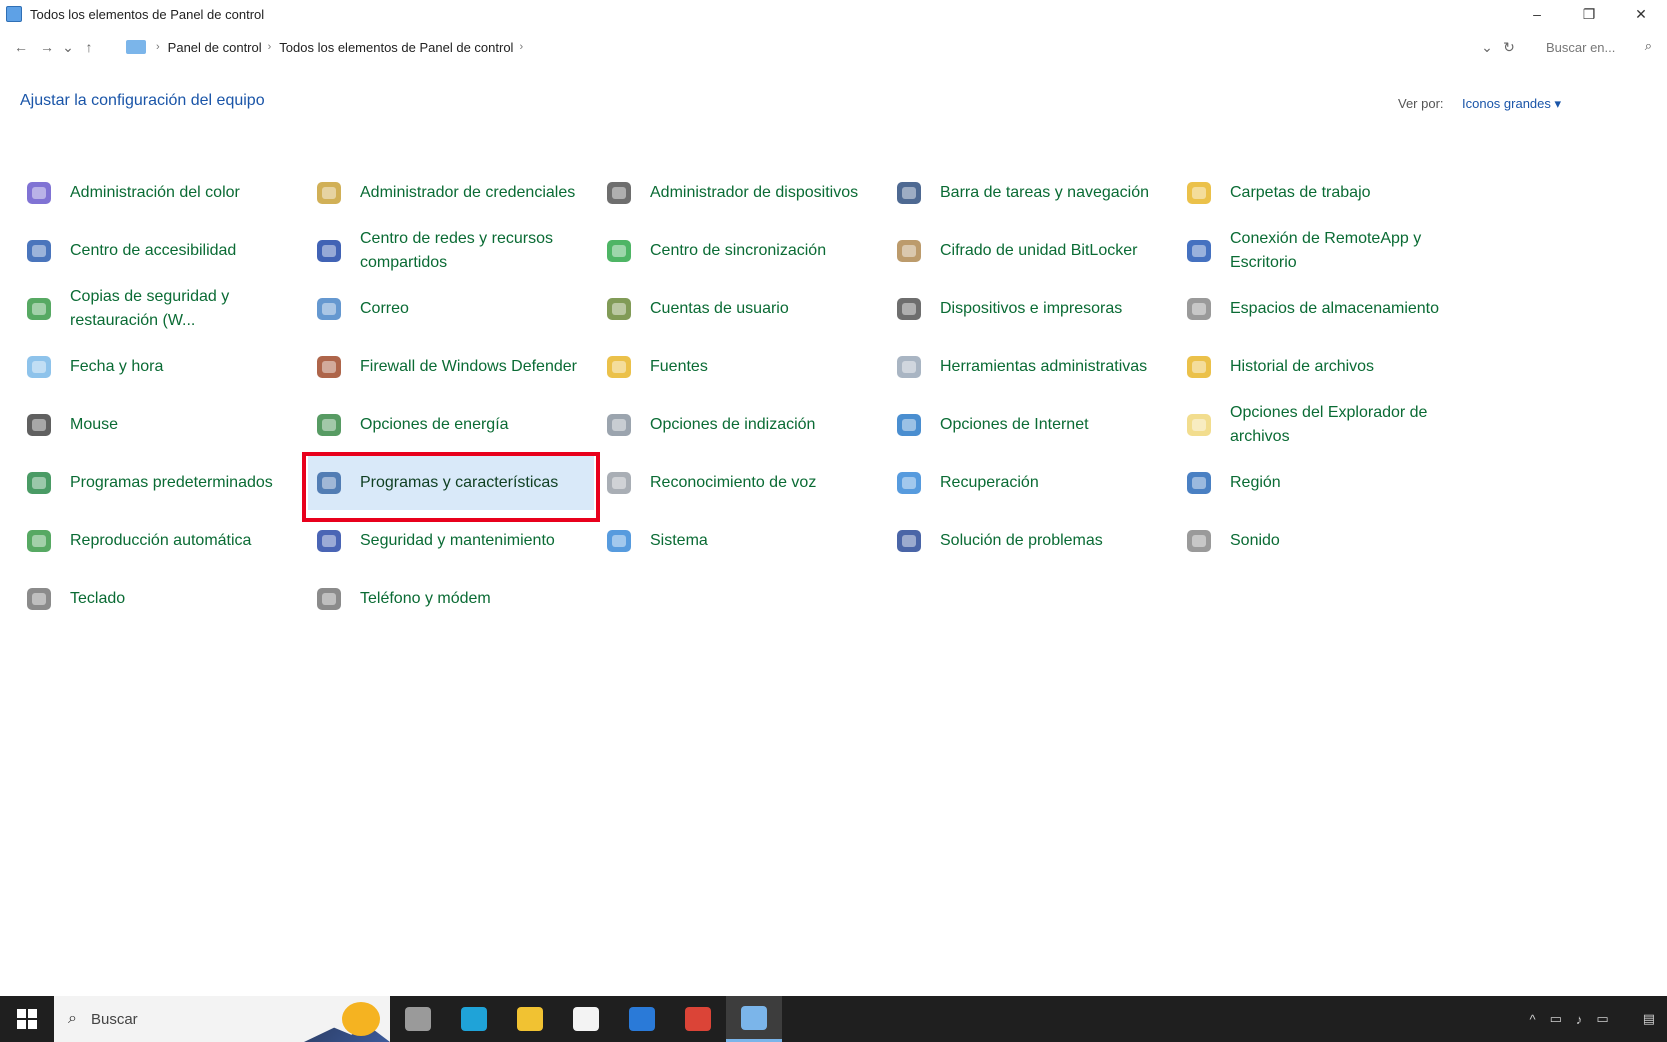 Image resolution: width=1667 pixels, height=1042 pixels. I want to click on control-panel-item: Centro de redes y recursos compartidos, so click(453, 251).